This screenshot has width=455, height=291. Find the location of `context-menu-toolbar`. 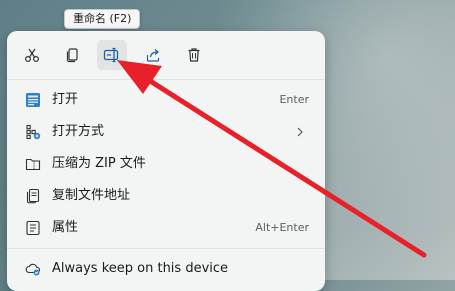

context-menu-toolbar is located at coordinates (166, 56).